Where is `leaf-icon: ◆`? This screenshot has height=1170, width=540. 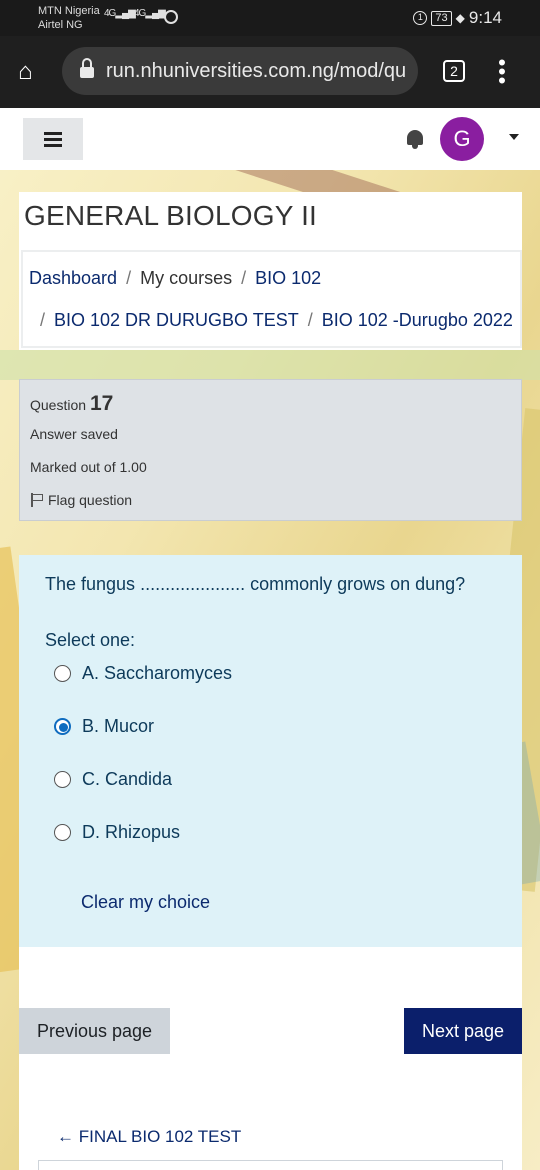
leaf-icon: ◆ is located at coordinates (460, 18).